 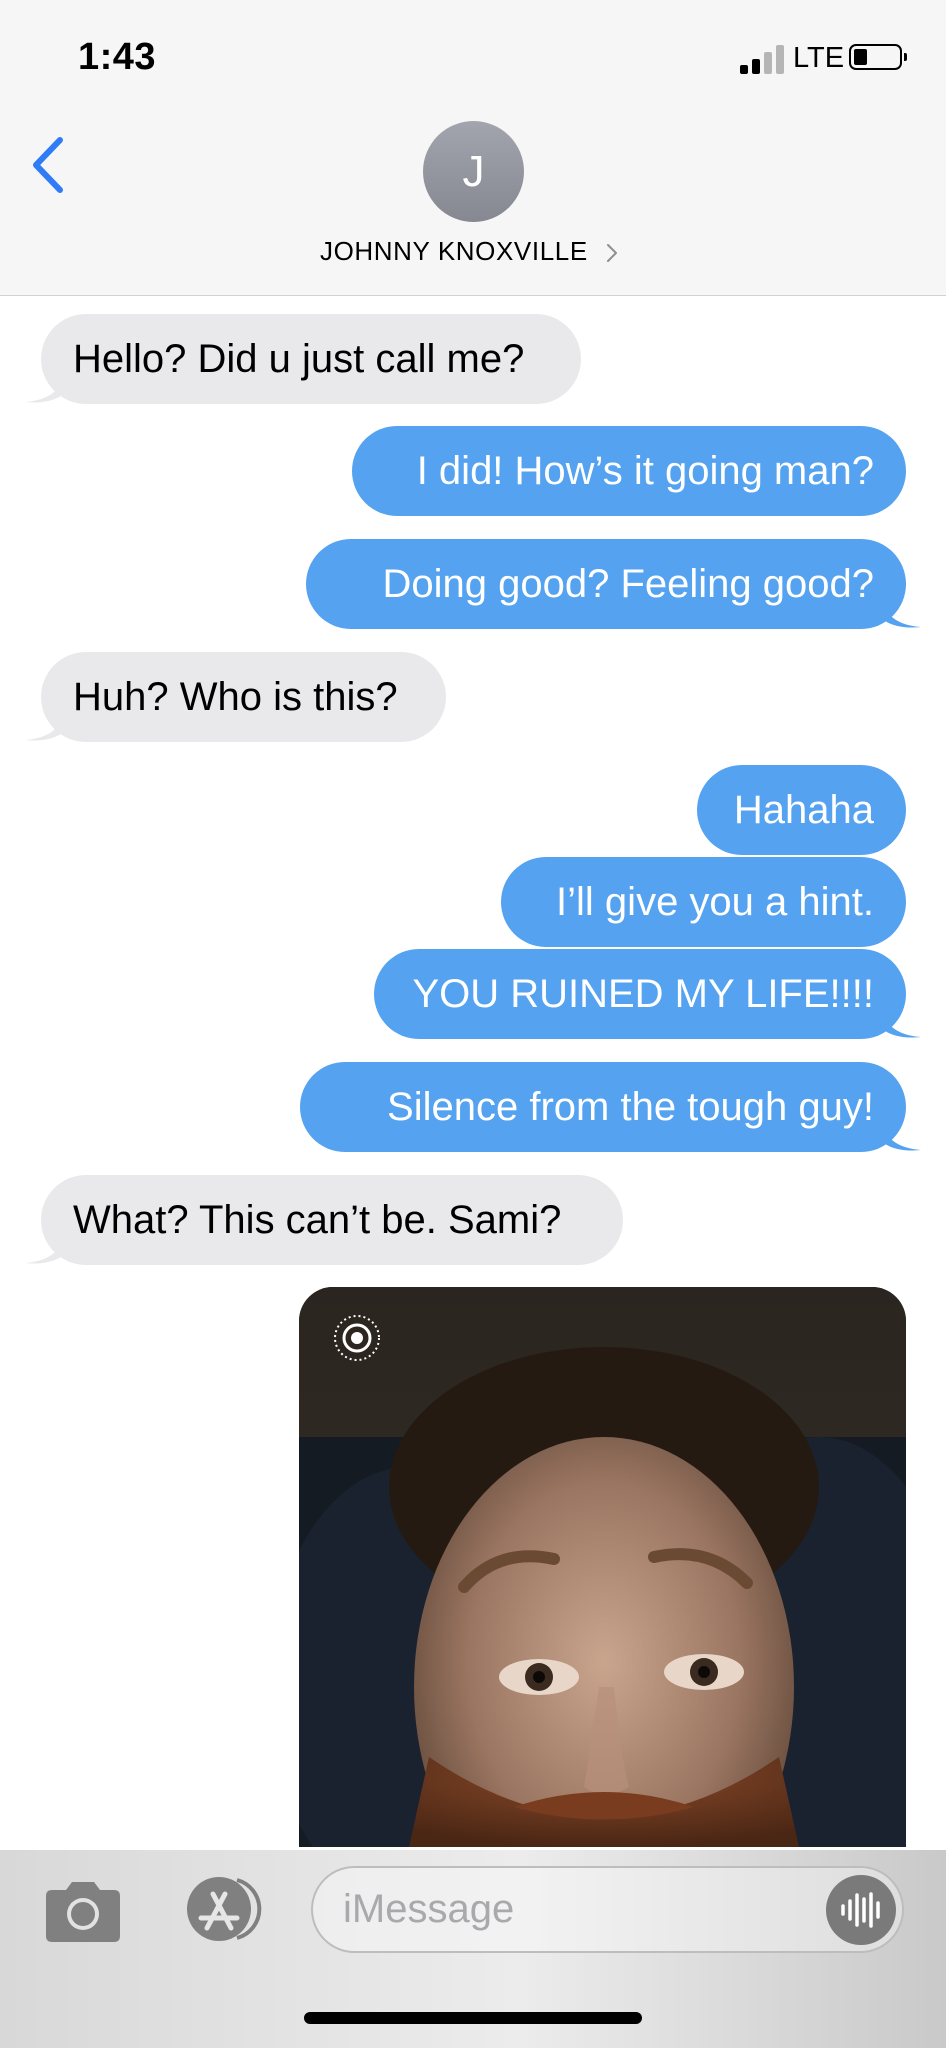 I want to click on back-chevron-icon, so click(x=51, y=165).